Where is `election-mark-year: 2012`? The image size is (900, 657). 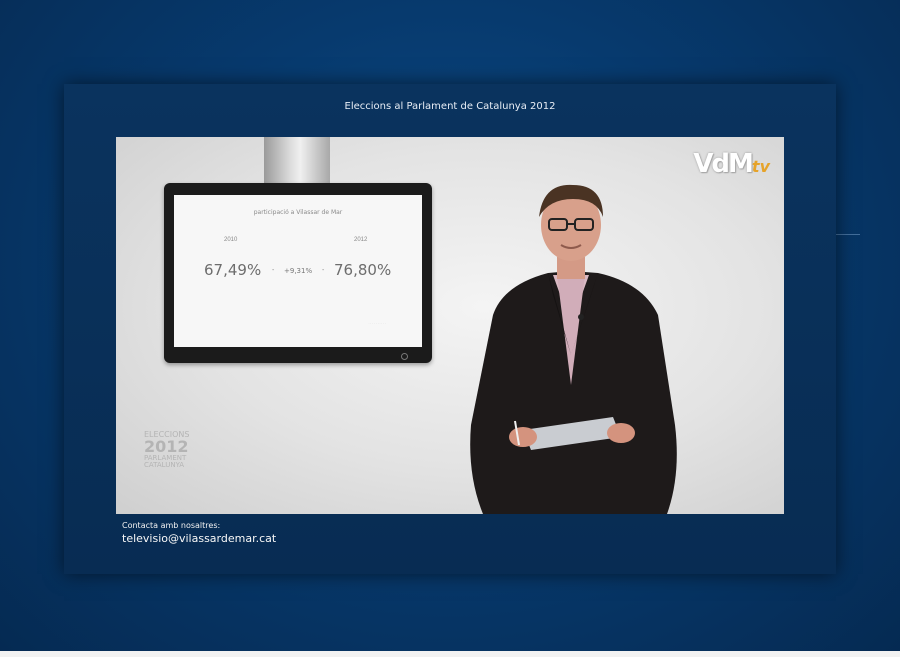 election-mark-year: 2012 is located at coordinates (166, 446).